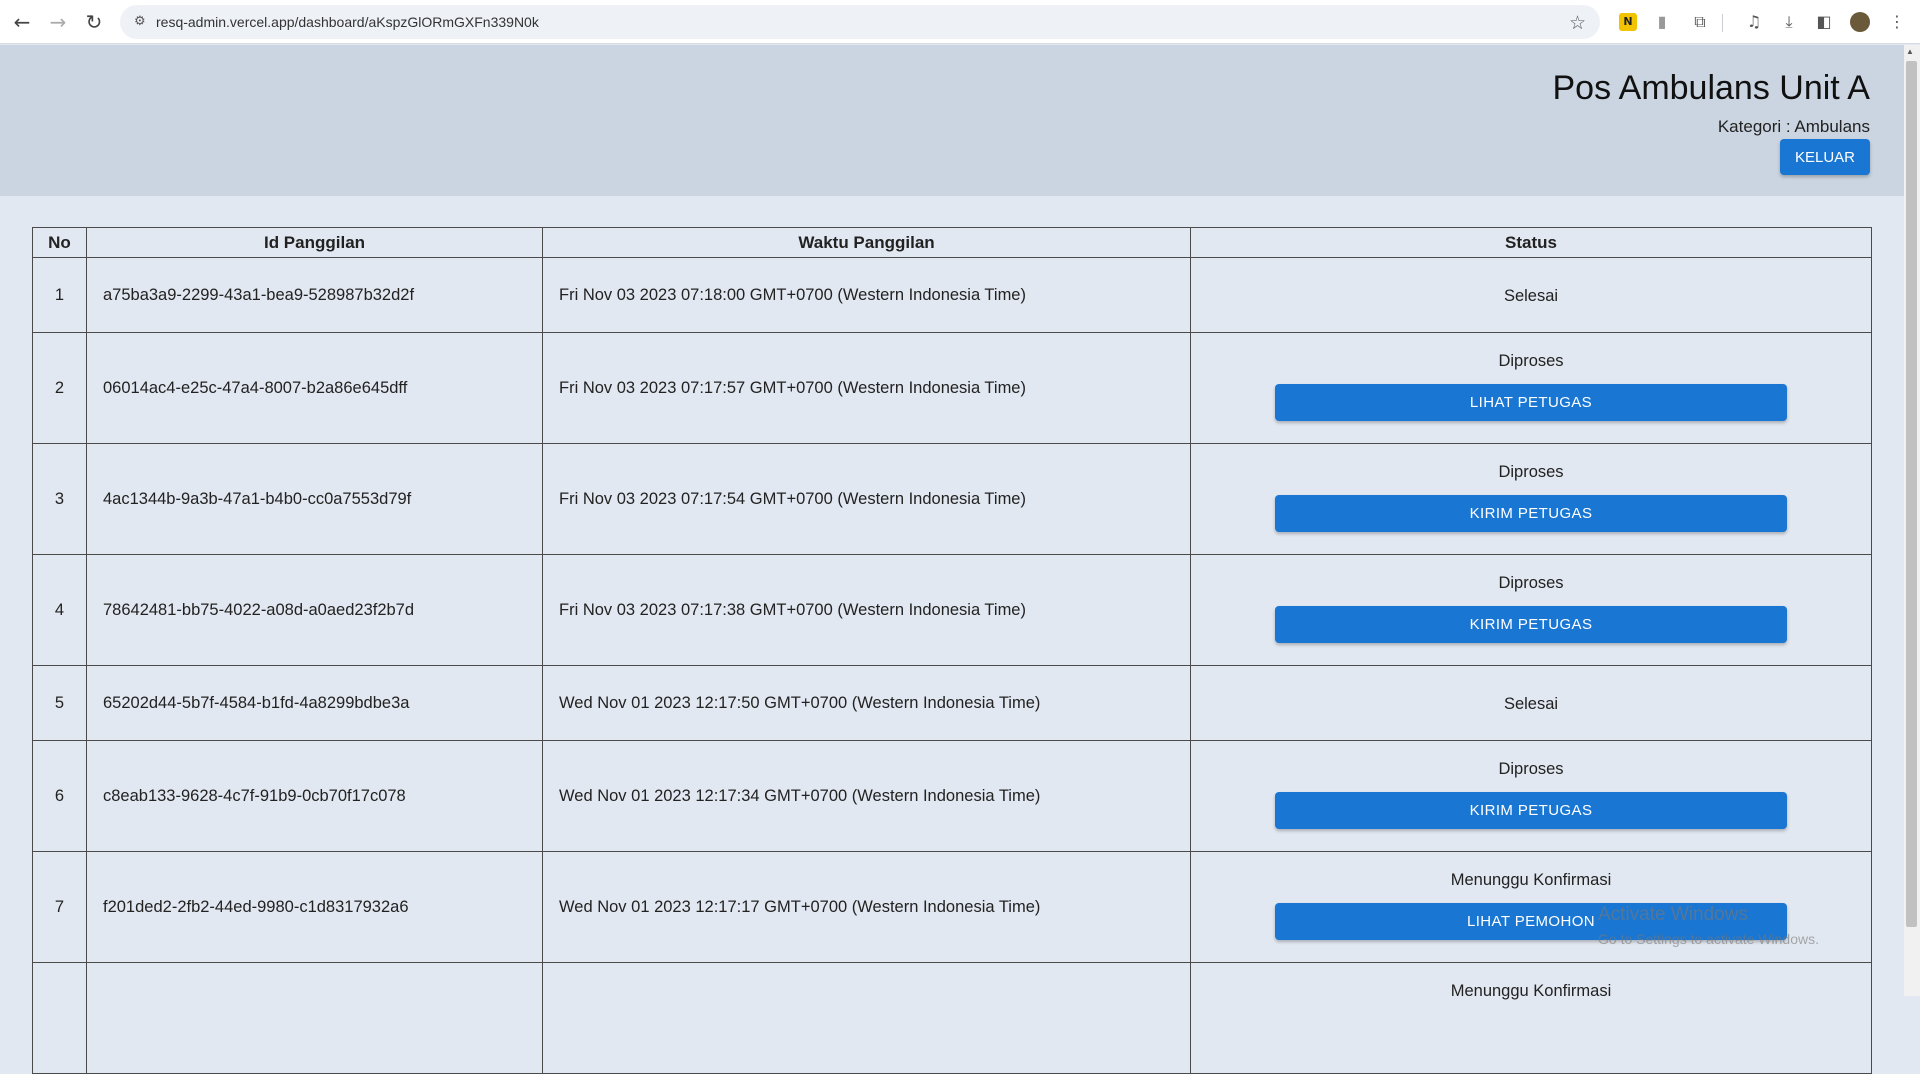 This screenshot has width=1920, height=1074. I want to click on toolbar-divider, so click(1722, 23).